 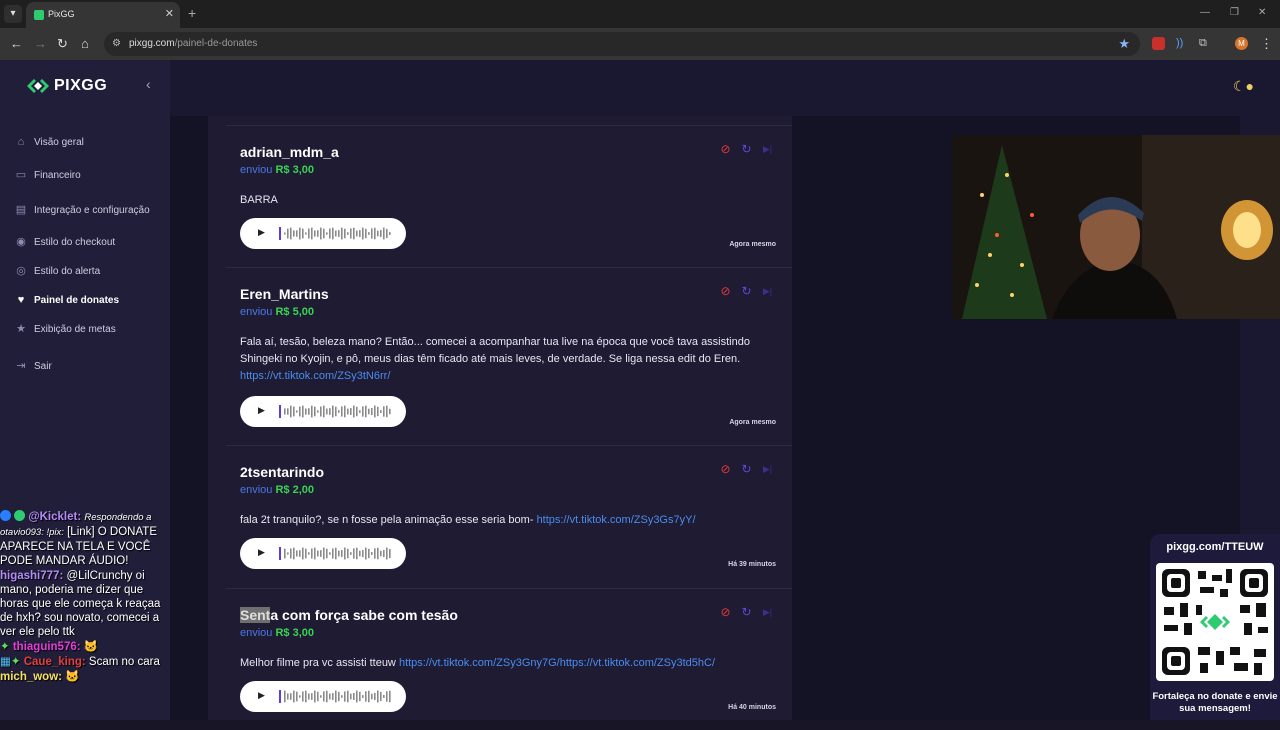 What do you see at coordinates (103, 15) in the screenshot?
I see `browser-tab: PixGG ✕` at bounding box center [103, 15].